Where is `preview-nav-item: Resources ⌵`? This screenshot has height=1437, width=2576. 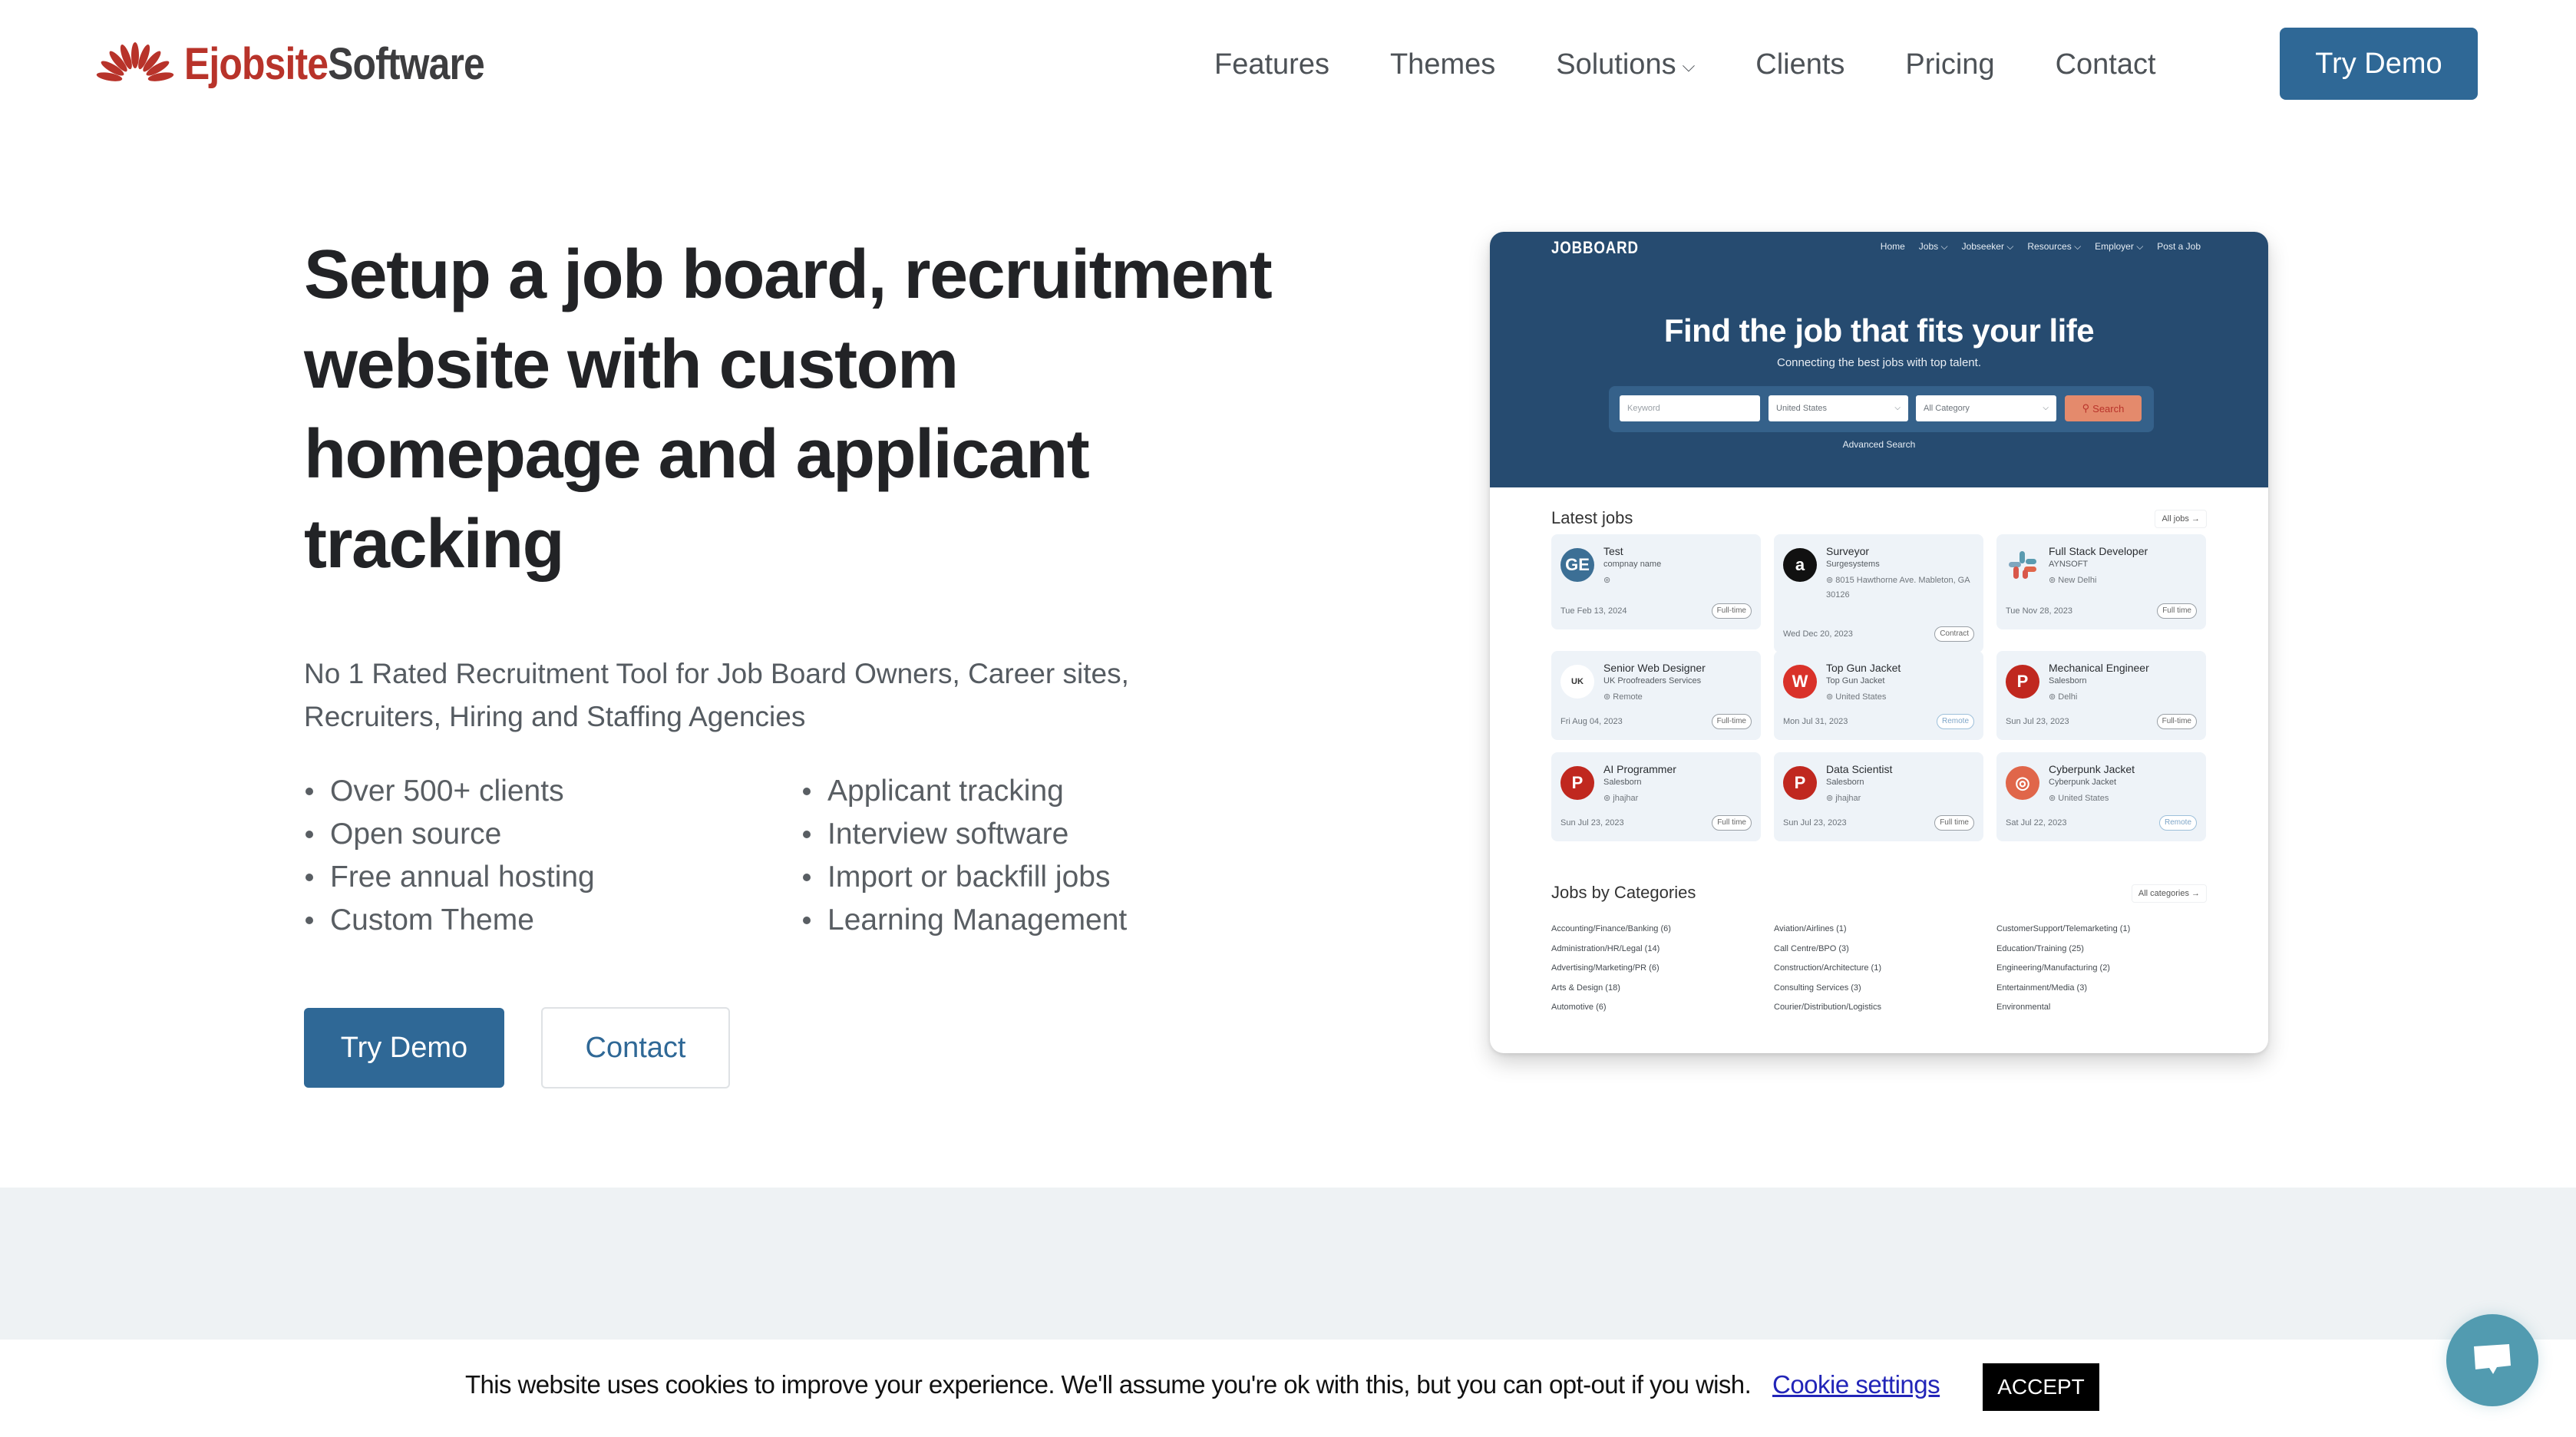 preview-nav-item: Resources ⌵ is located at coordinates (2054, 247).